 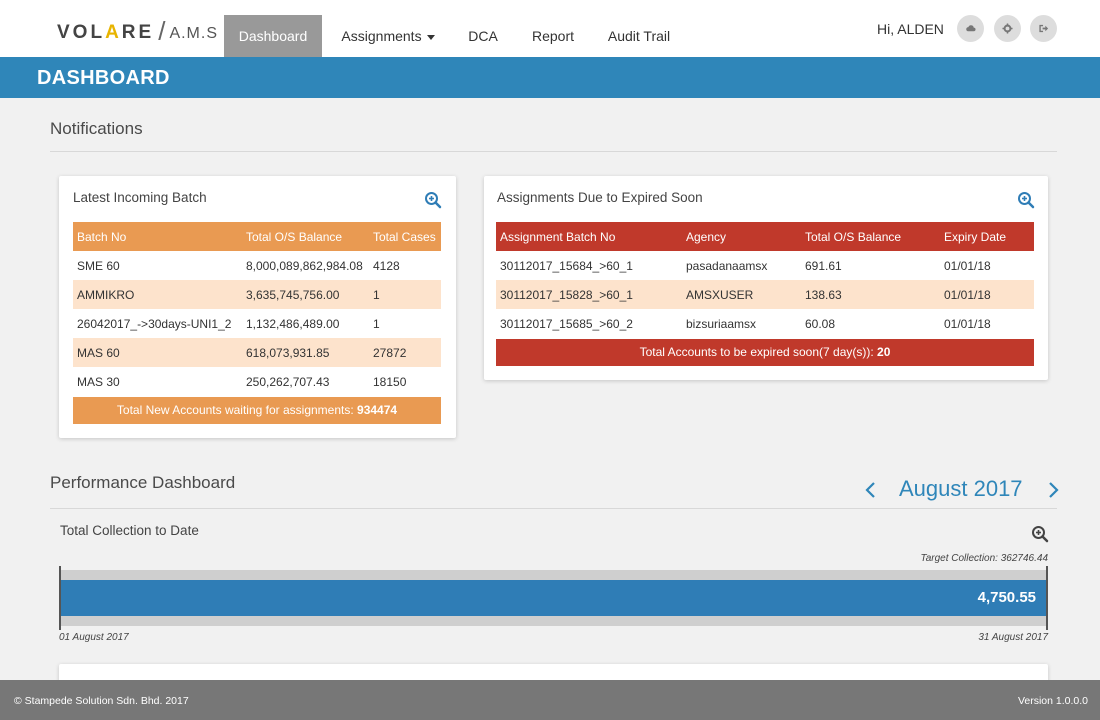 What do you see at coordinates (193, 33) in the screenshot?
I see `logo-suffix: A.M.S` at bounding box center [193, 33].